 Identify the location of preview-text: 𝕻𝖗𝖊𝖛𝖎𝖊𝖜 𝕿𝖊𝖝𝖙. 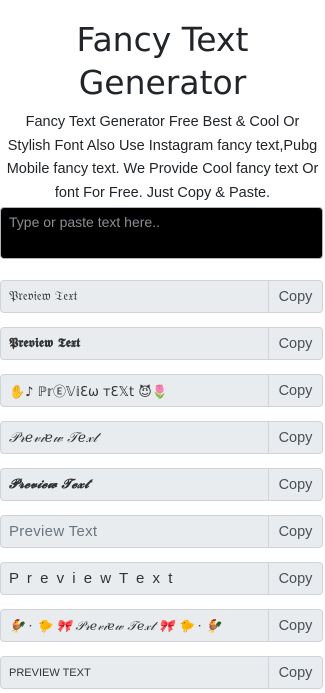
(45, 343).